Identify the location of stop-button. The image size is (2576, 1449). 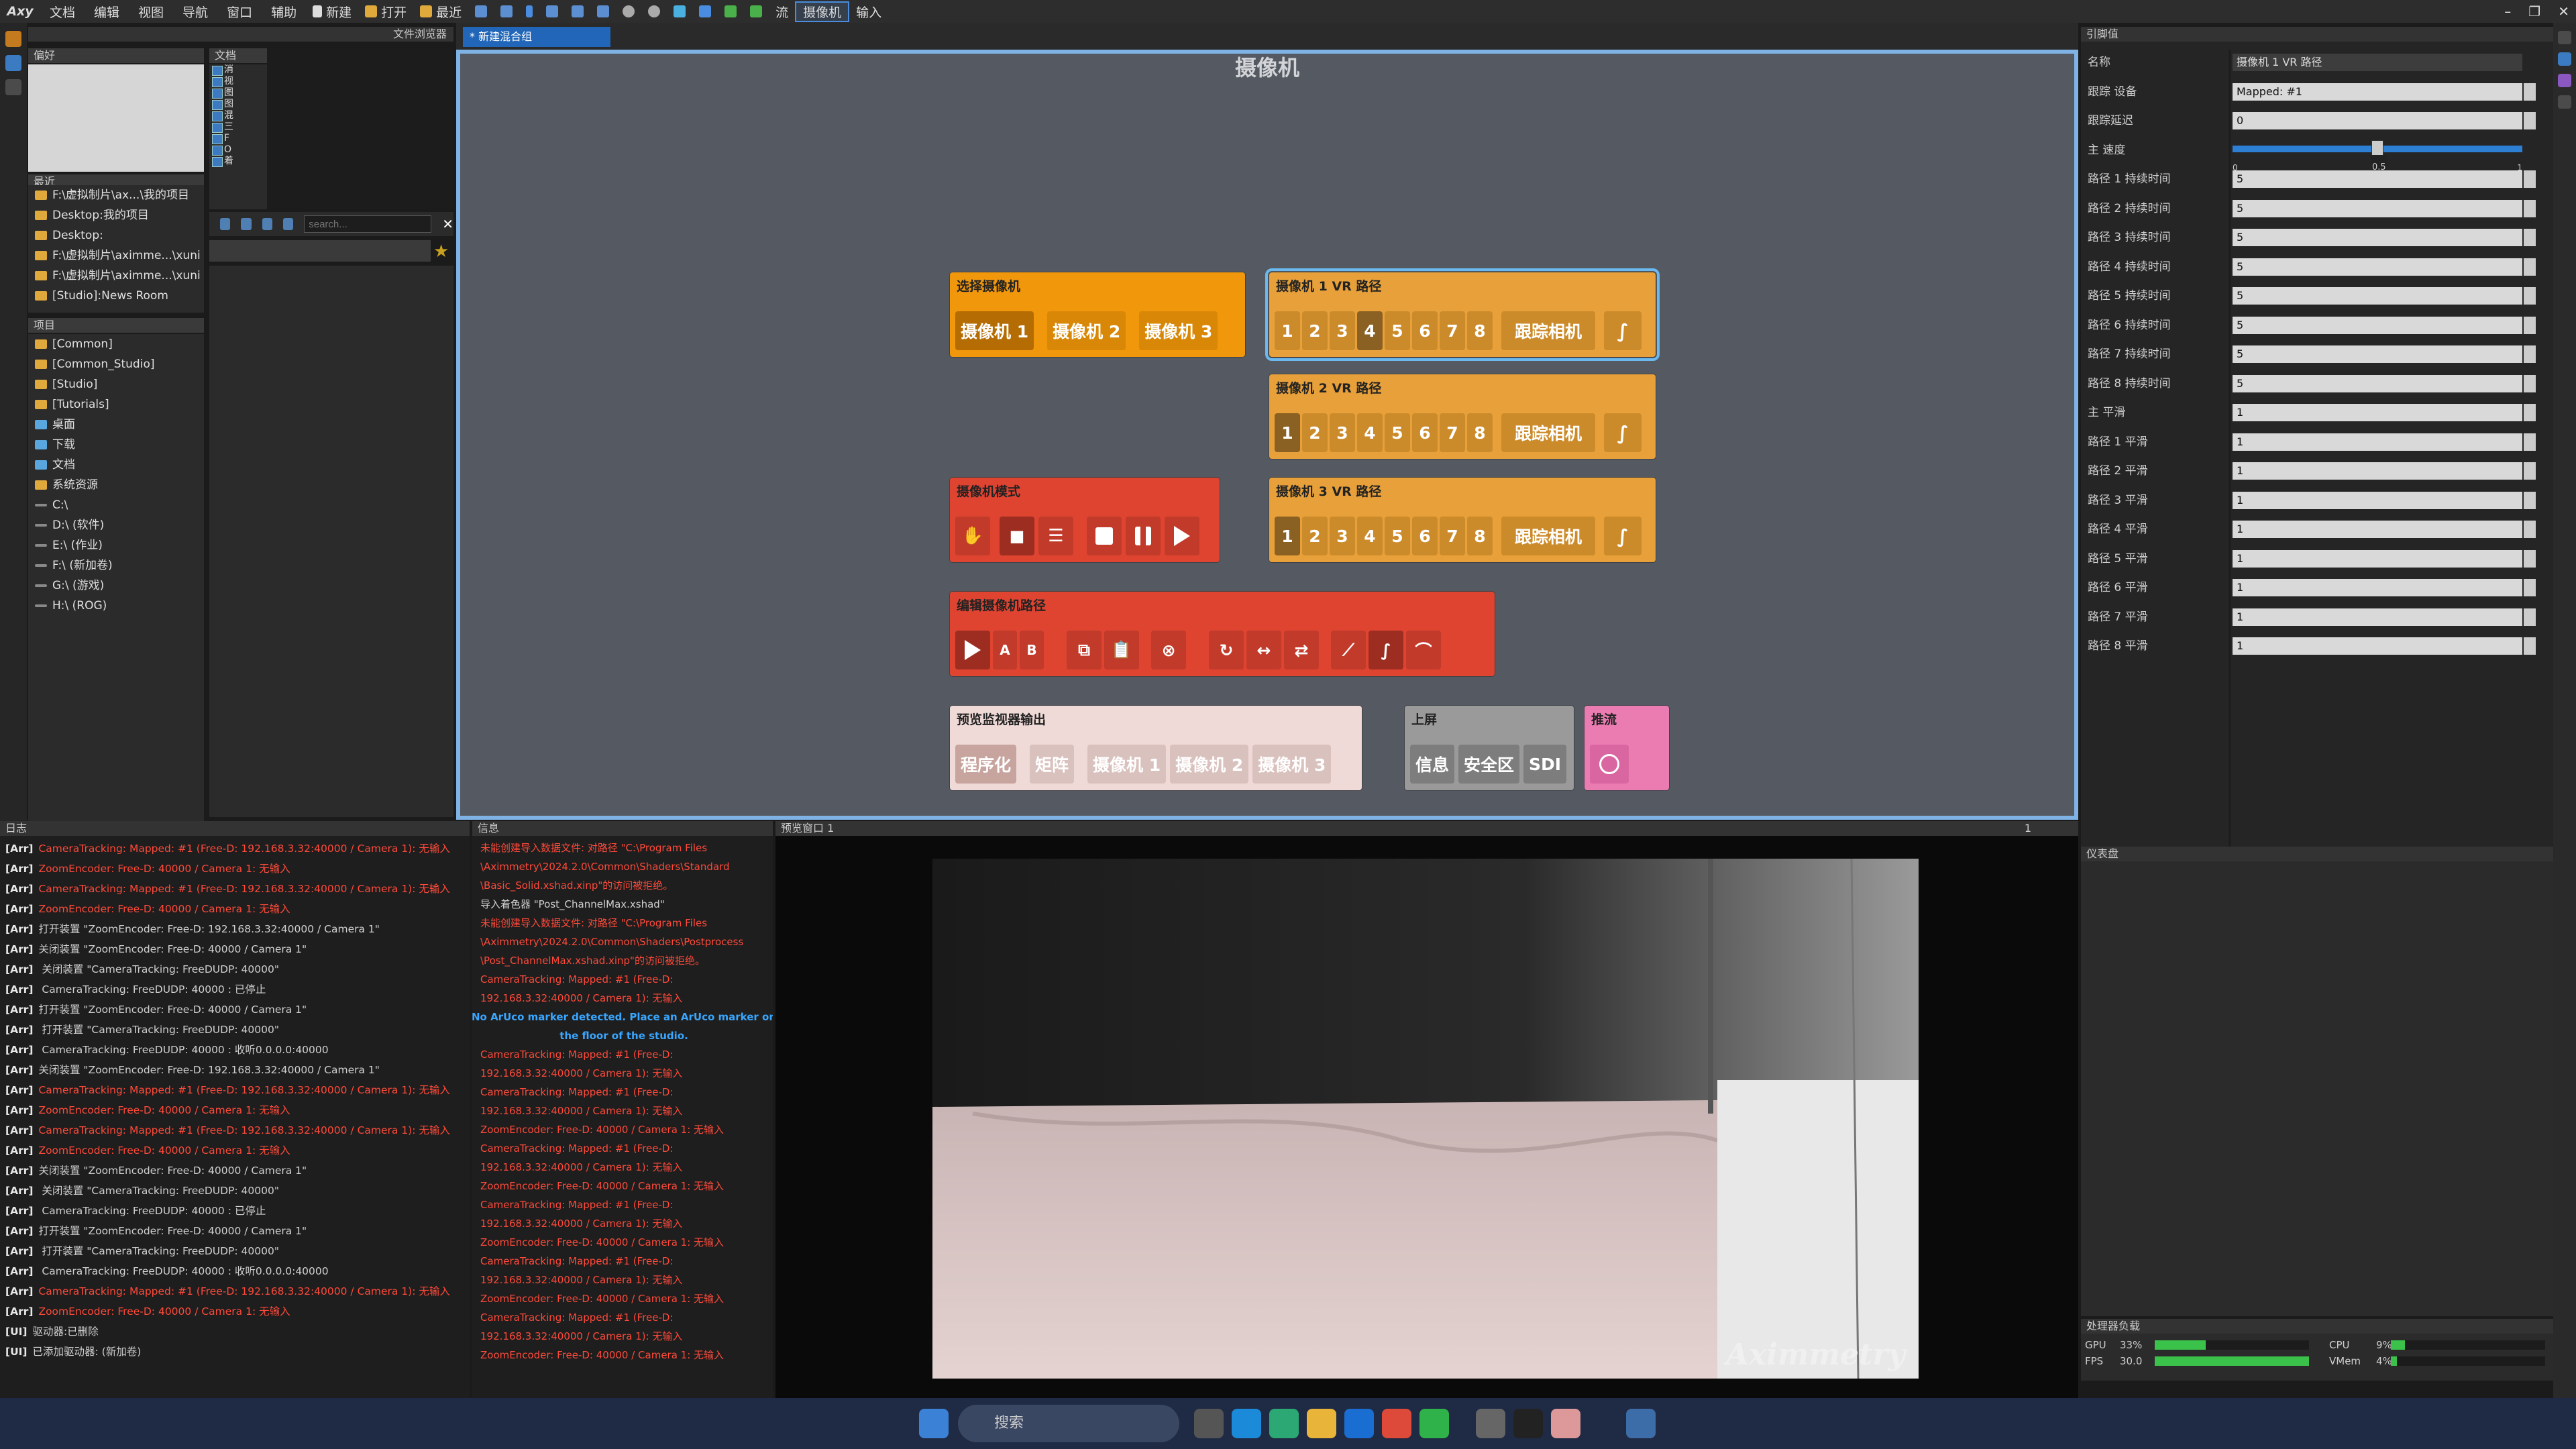
(552, 11).